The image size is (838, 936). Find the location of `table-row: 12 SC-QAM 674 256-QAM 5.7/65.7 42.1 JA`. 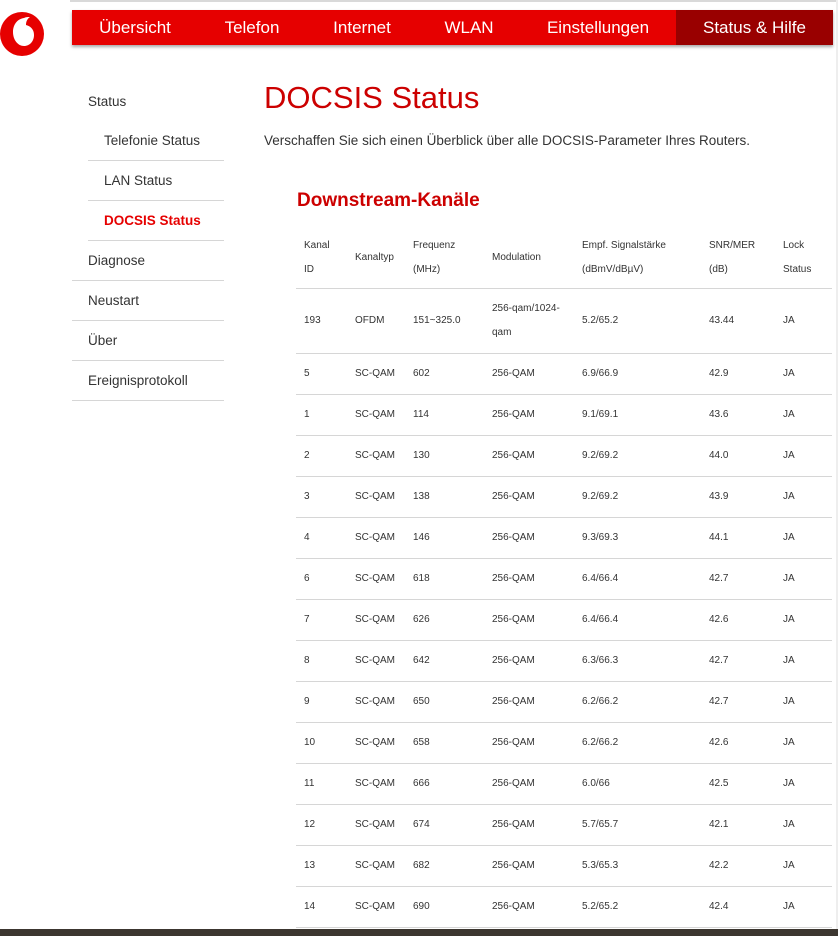

table-row: 12 SC-QAM 674 256-QAM 5.7/65.7 42.1 JA is located at coordinates (564, 825).